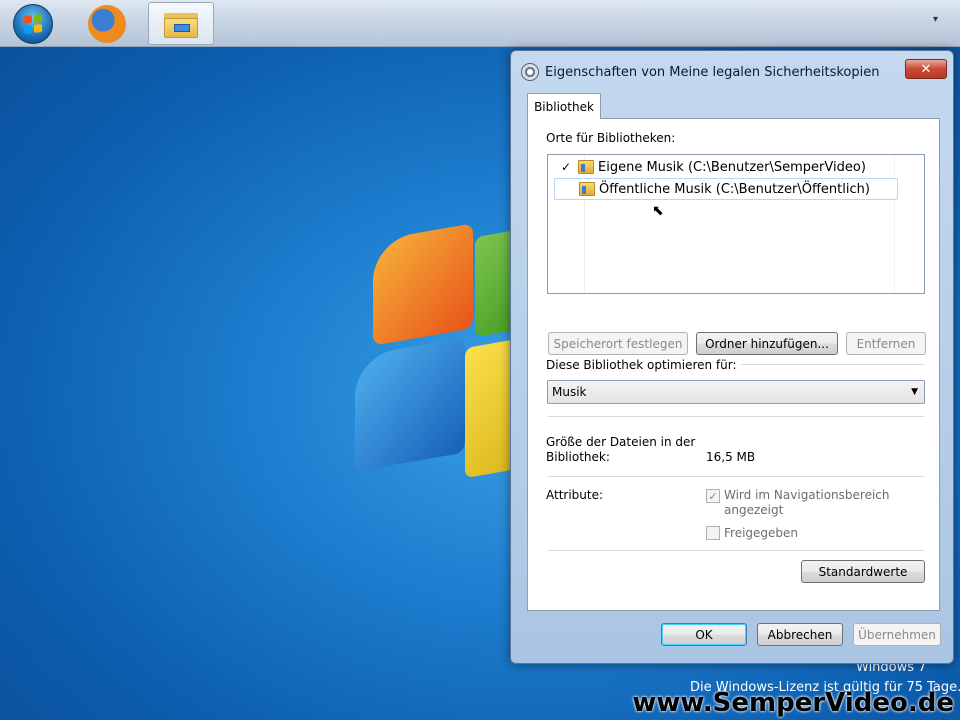 This screenshot has height=720, width=960. What do you see at coordinates (566, 167) in the screenshot?
I see `check-icon: ✓` at bounding box center [566, 167].